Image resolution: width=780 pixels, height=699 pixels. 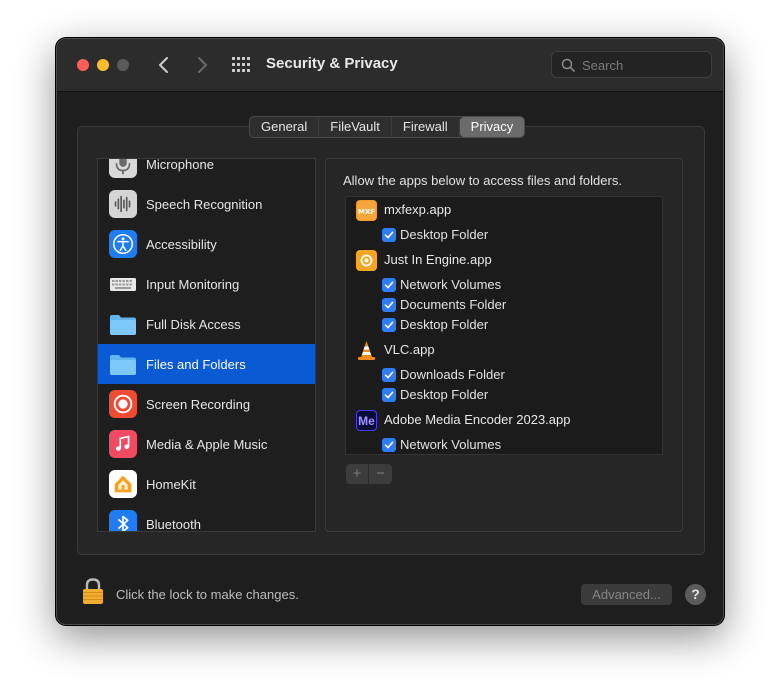 I want to click on back-button, so click(x=164, y=65).